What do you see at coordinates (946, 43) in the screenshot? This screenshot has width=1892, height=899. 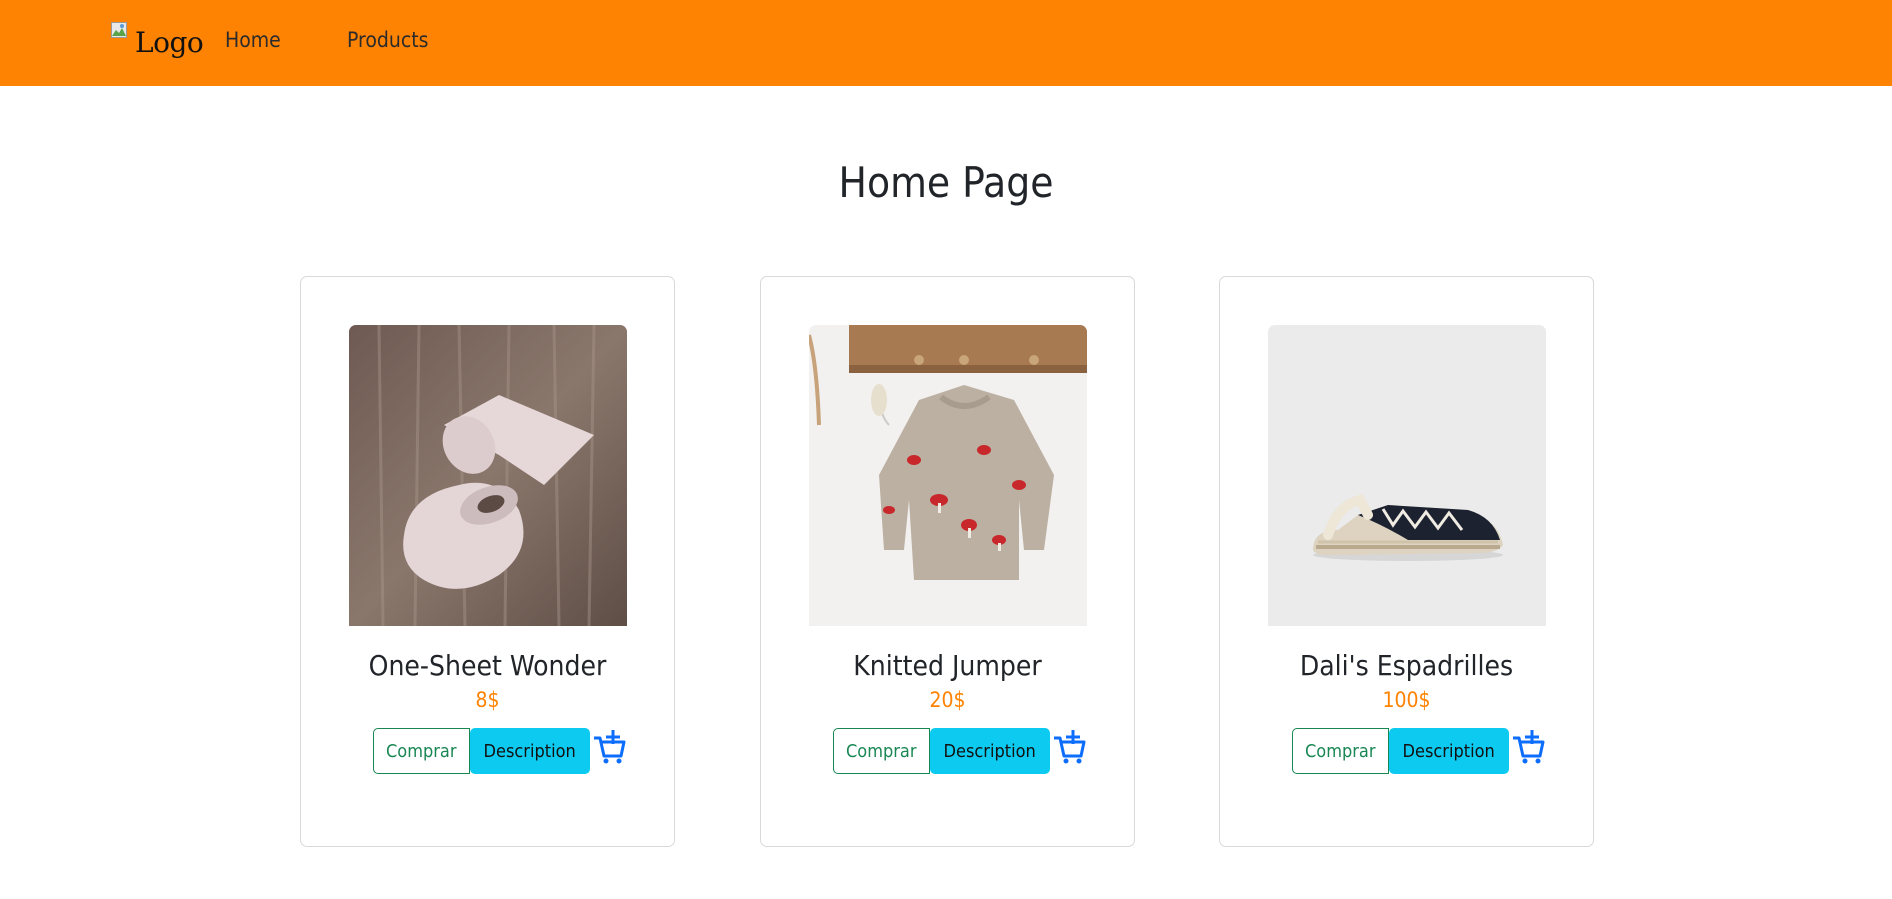 I see `navbar: Logo Home Products` at bounding box center [946, 43].